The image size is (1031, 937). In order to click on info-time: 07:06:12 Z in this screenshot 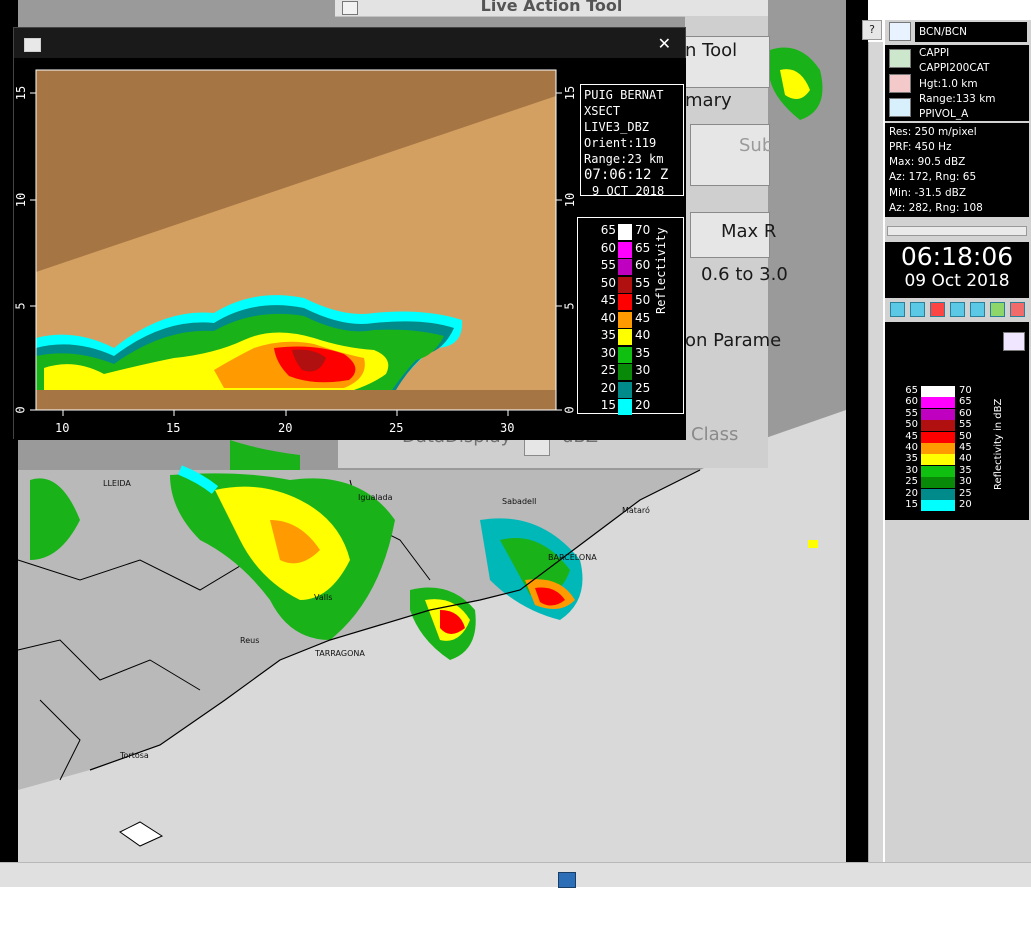, I will do `click(626, 175)`.